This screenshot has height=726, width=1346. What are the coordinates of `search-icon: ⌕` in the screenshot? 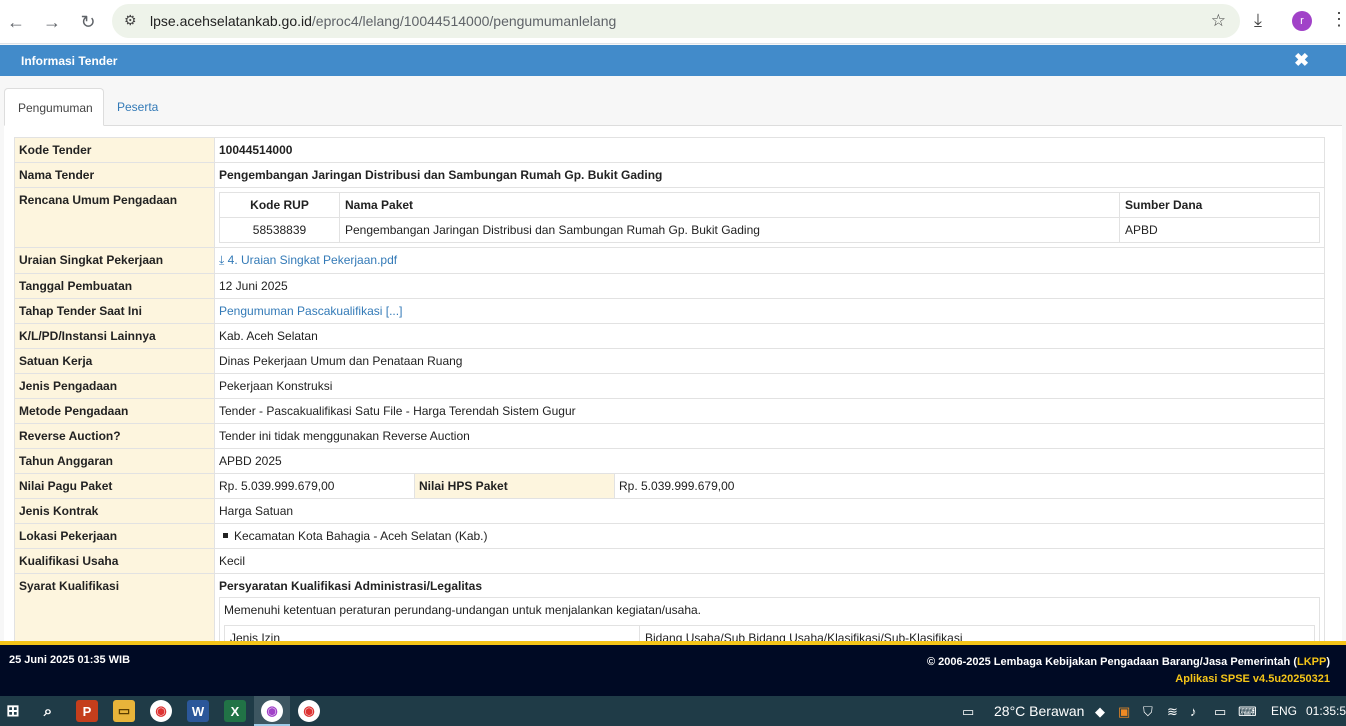 It's located at (48, 711).